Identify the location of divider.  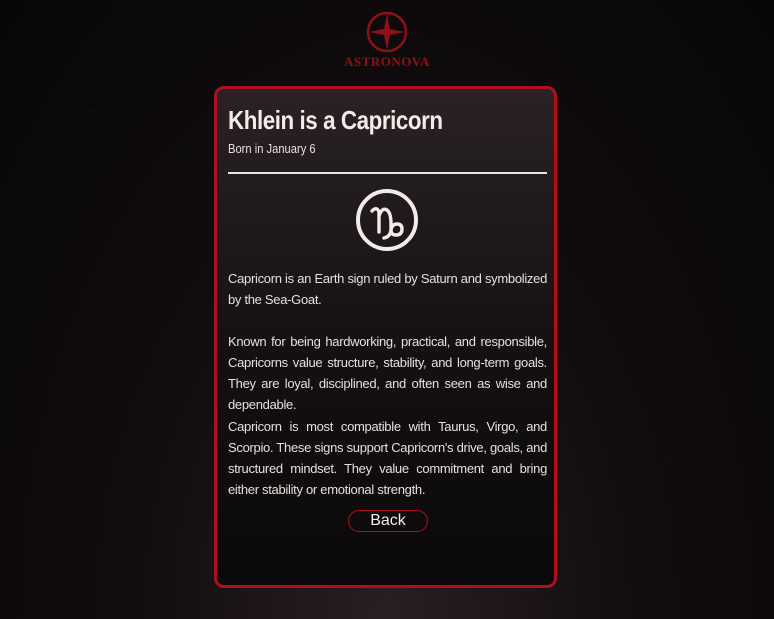
(387, 173).